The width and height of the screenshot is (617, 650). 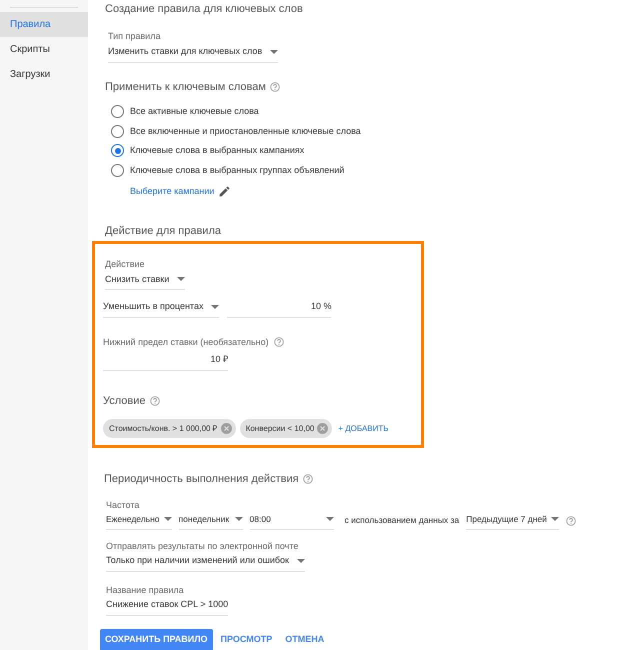 What do you see at coordinates (205, 563) in the screenshot?
I see `email-select: Только при наличии изменений или ошибок` at bounding box center [205, 563].